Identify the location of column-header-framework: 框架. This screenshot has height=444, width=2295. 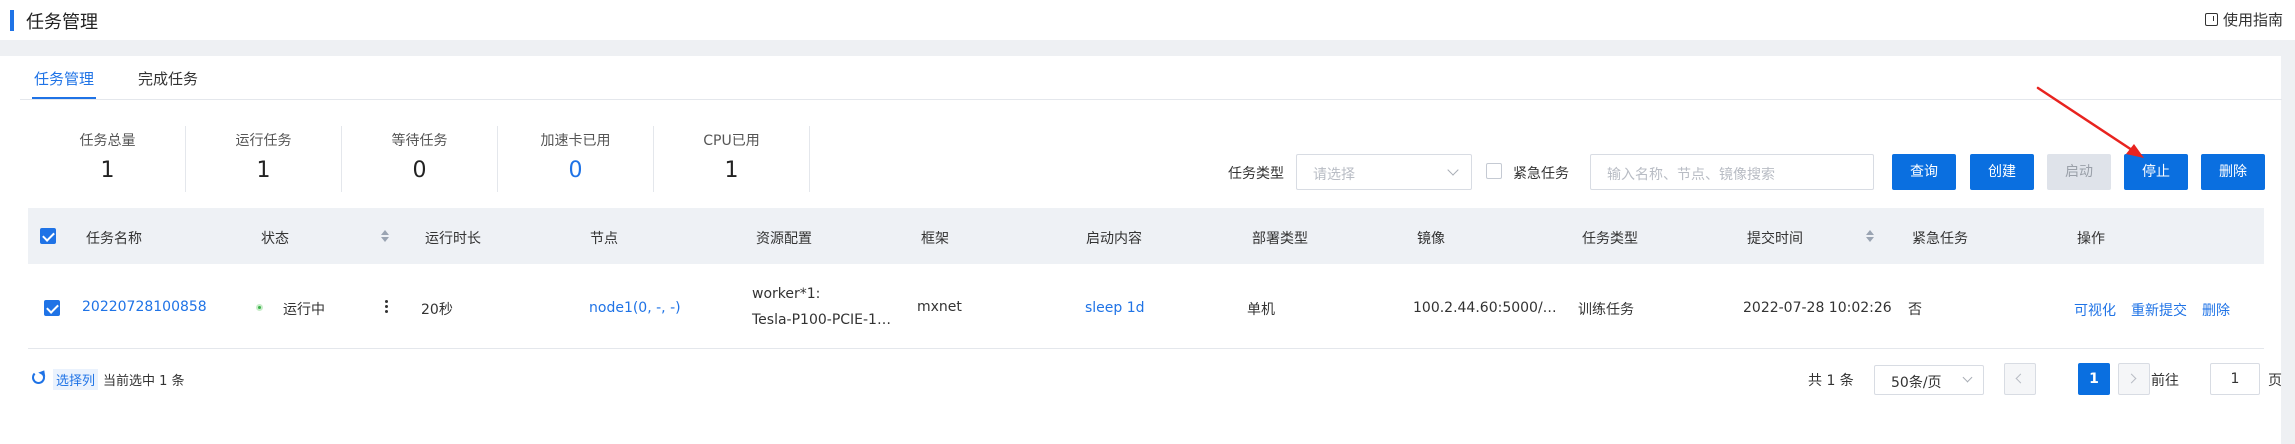
(935, 239).